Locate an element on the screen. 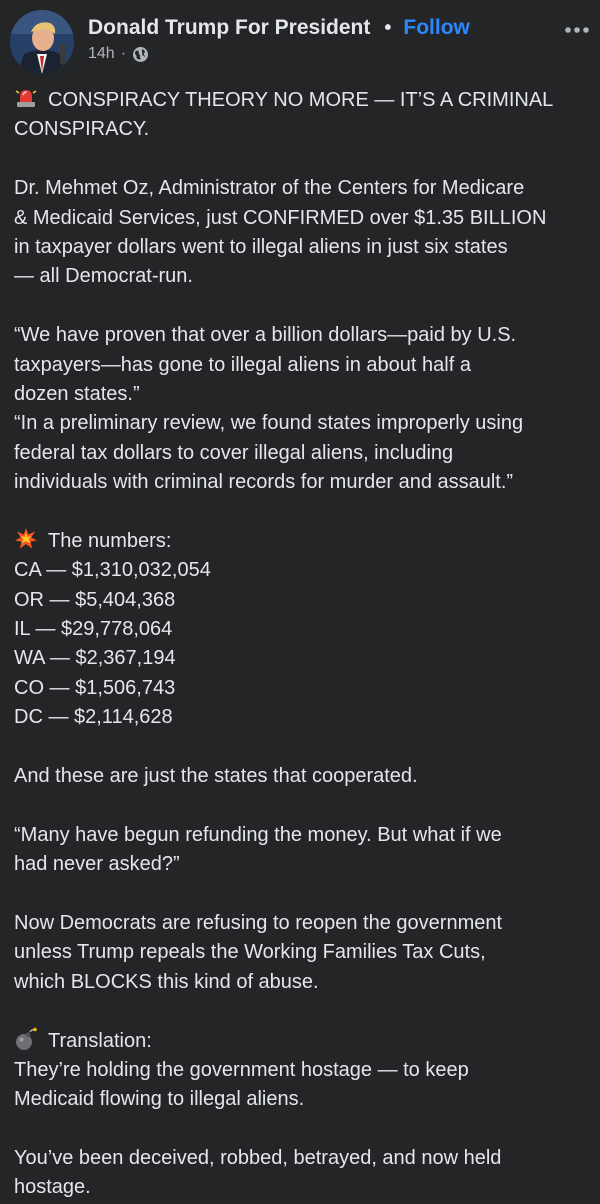 Image resolution: width=600 pixels, height=1204 pixels. number-row: IL — $29,778,064 is located at coordinates (93, 629).